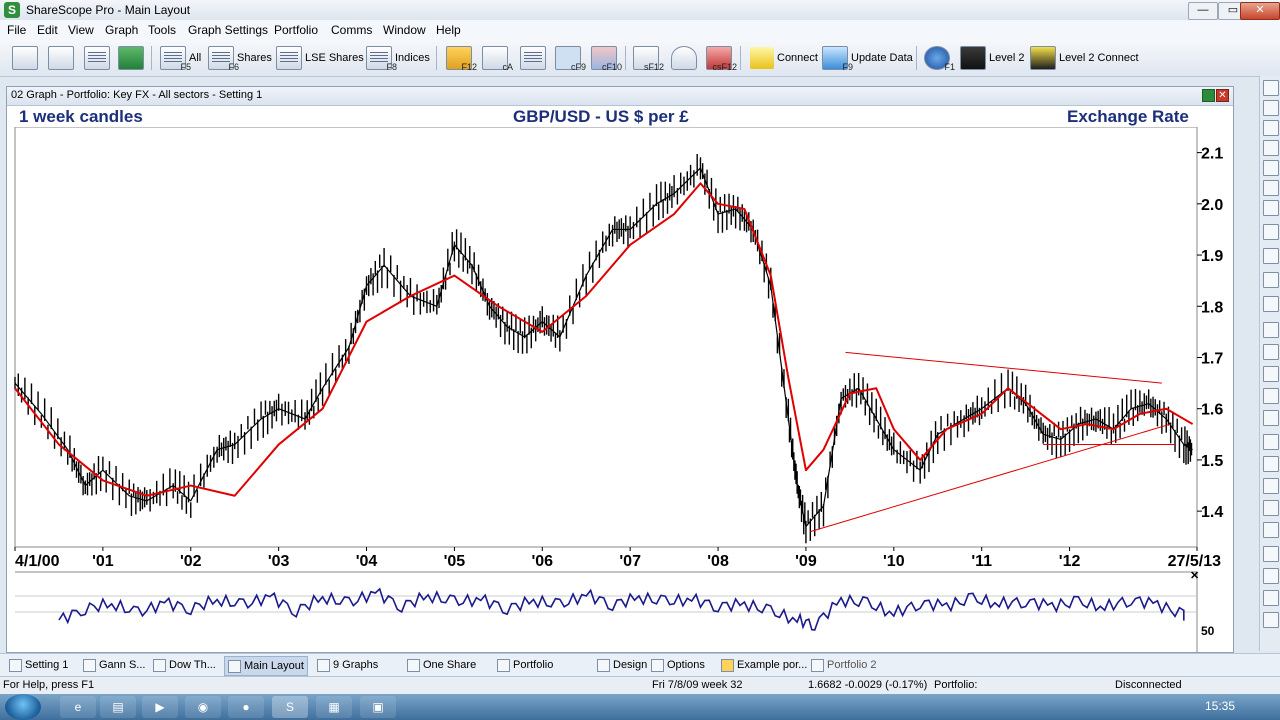 Image resolution: width=1280 pixels, height=720 pixels. Describe the element at coordinates (97, 58) in the screenshot. I see `document-button` at that location.